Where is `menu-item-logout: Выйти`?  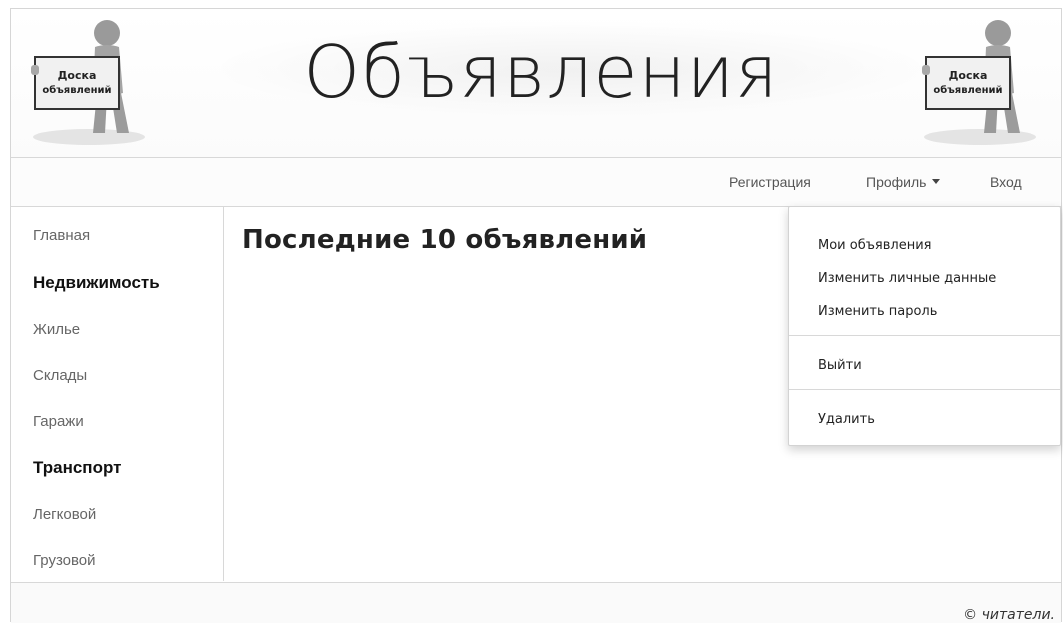 menu-item-logout: Выйти is located at coordinates (840, 365).